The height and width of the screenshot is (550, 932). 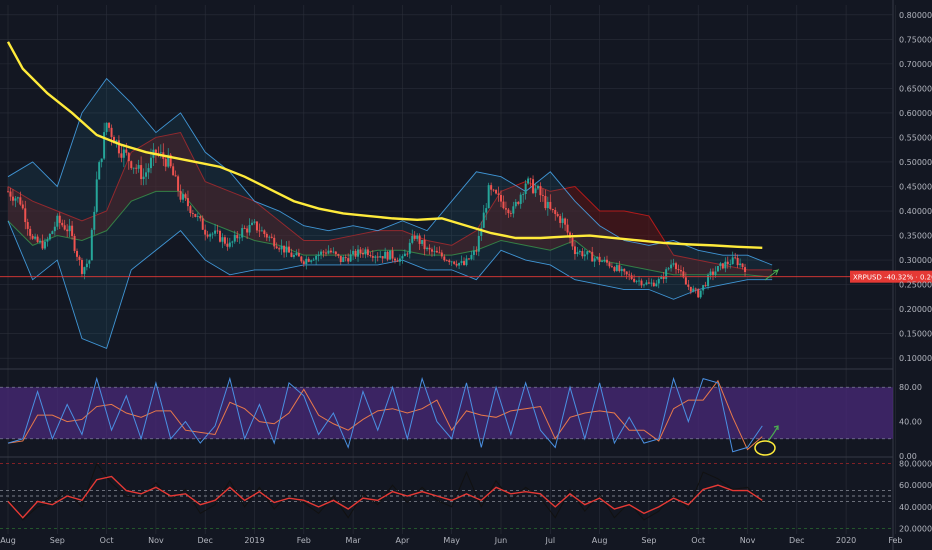 I want to click on x-tick-label: Jul, so click(x=549, y=540).